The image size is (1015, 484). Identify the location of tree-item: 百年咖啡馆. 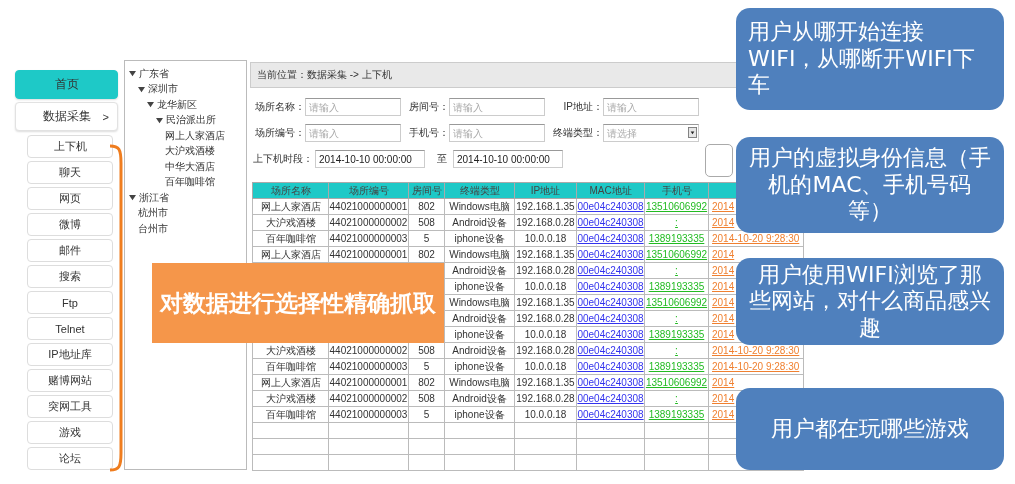
(190, 182).